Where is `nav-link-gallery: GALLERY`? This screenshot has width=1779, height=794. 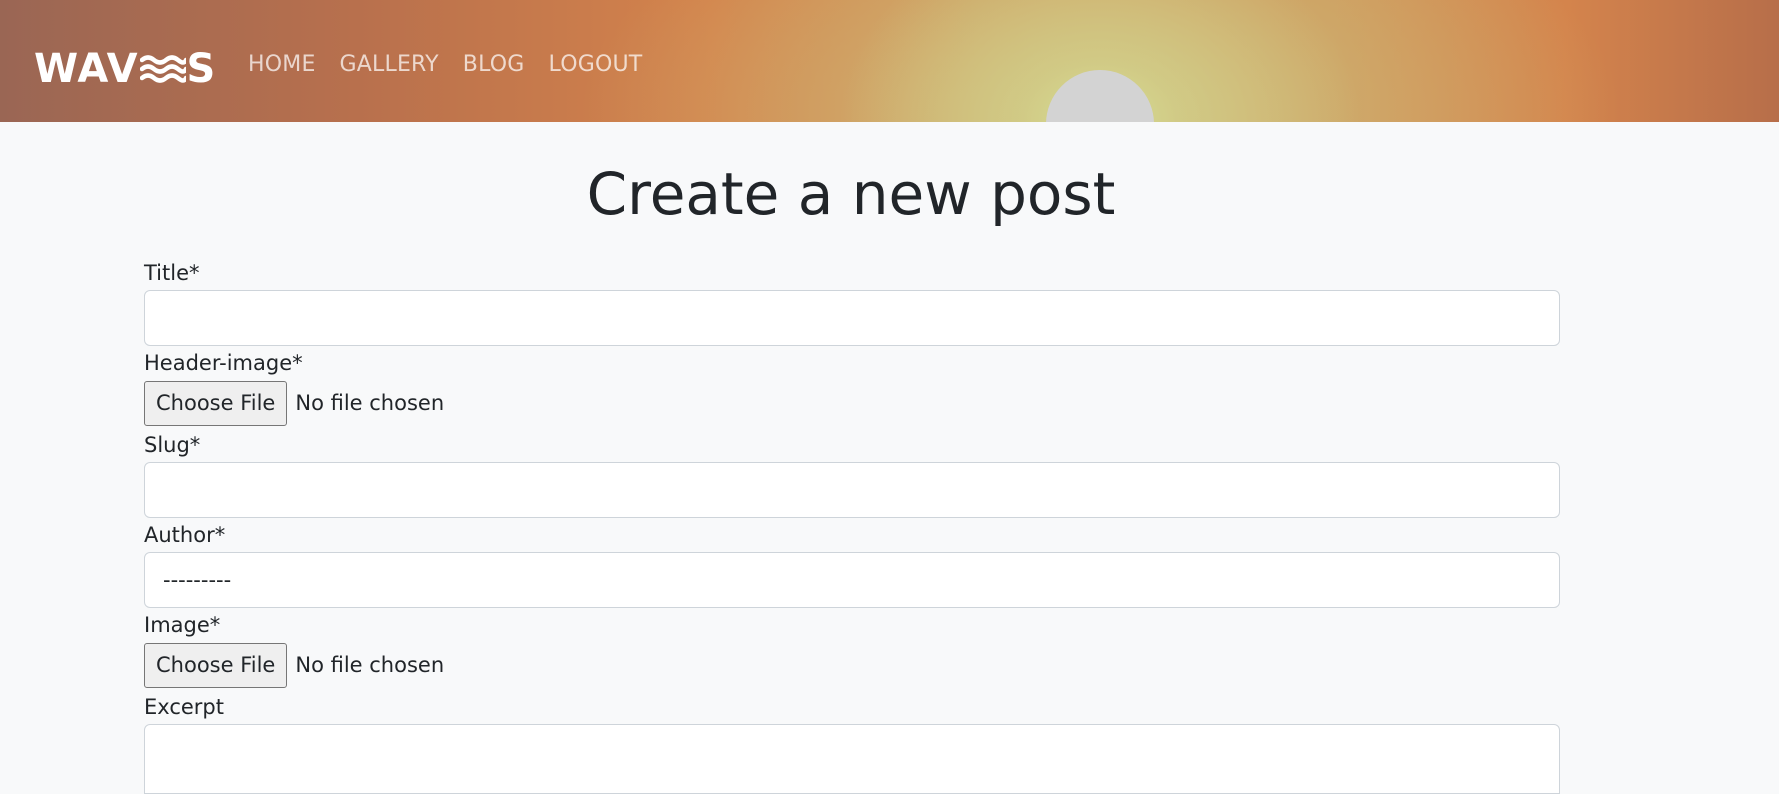
nav-link-gallery: GALLERY is located at coordinates (389, 64).